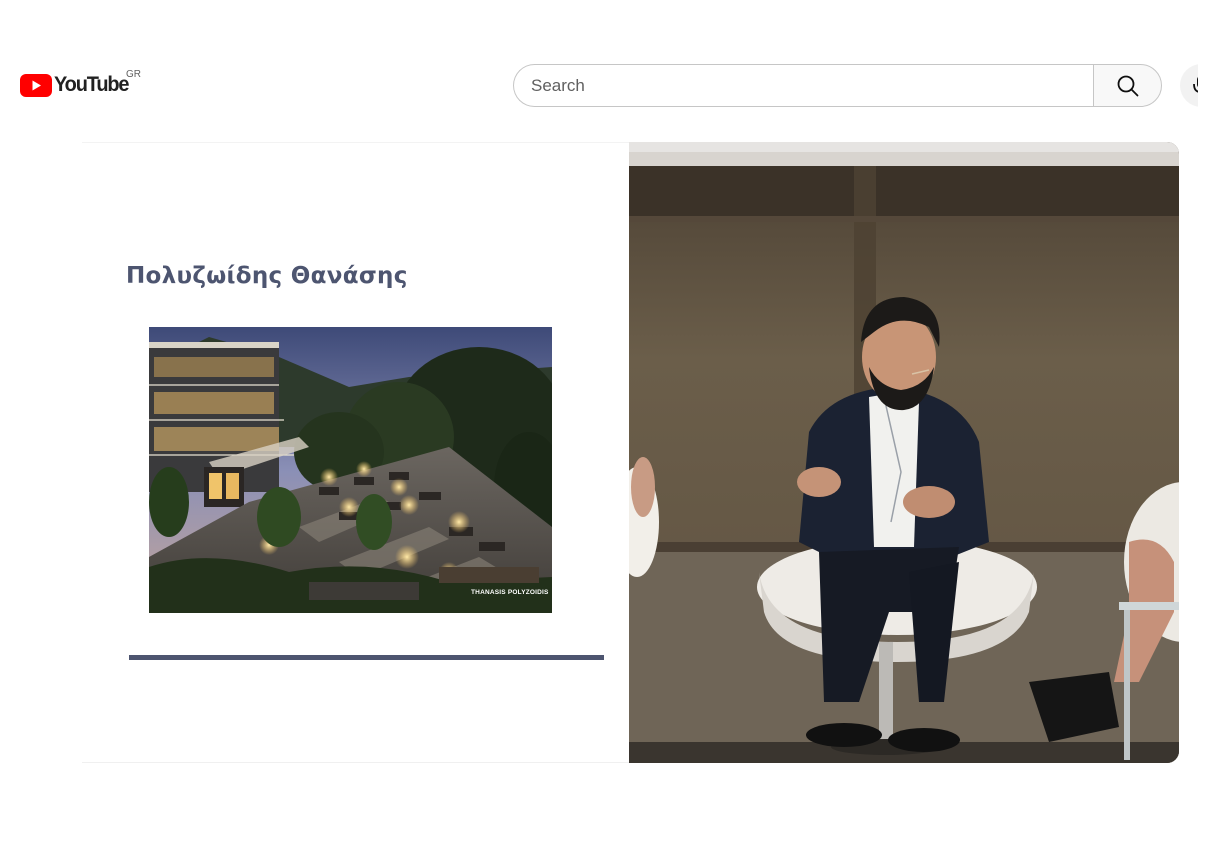 The image size is (1209, 842). I want to click on search-bar, so click(837, 85).